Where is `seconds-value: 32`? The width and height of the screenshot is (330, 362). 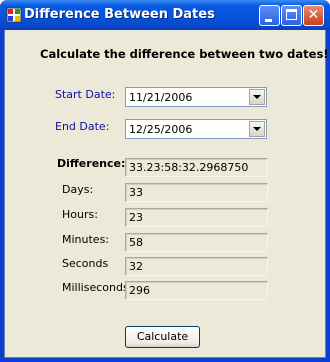 seconds-value: 32 is located at coordinates (136, 266).